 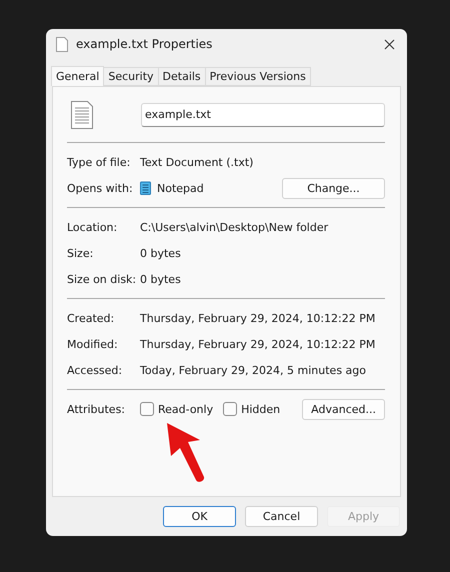 What do you see at coordinates (177, 409) in the screenshot?
I see `checkbox: Read-only` at bounding box center [177, 409].